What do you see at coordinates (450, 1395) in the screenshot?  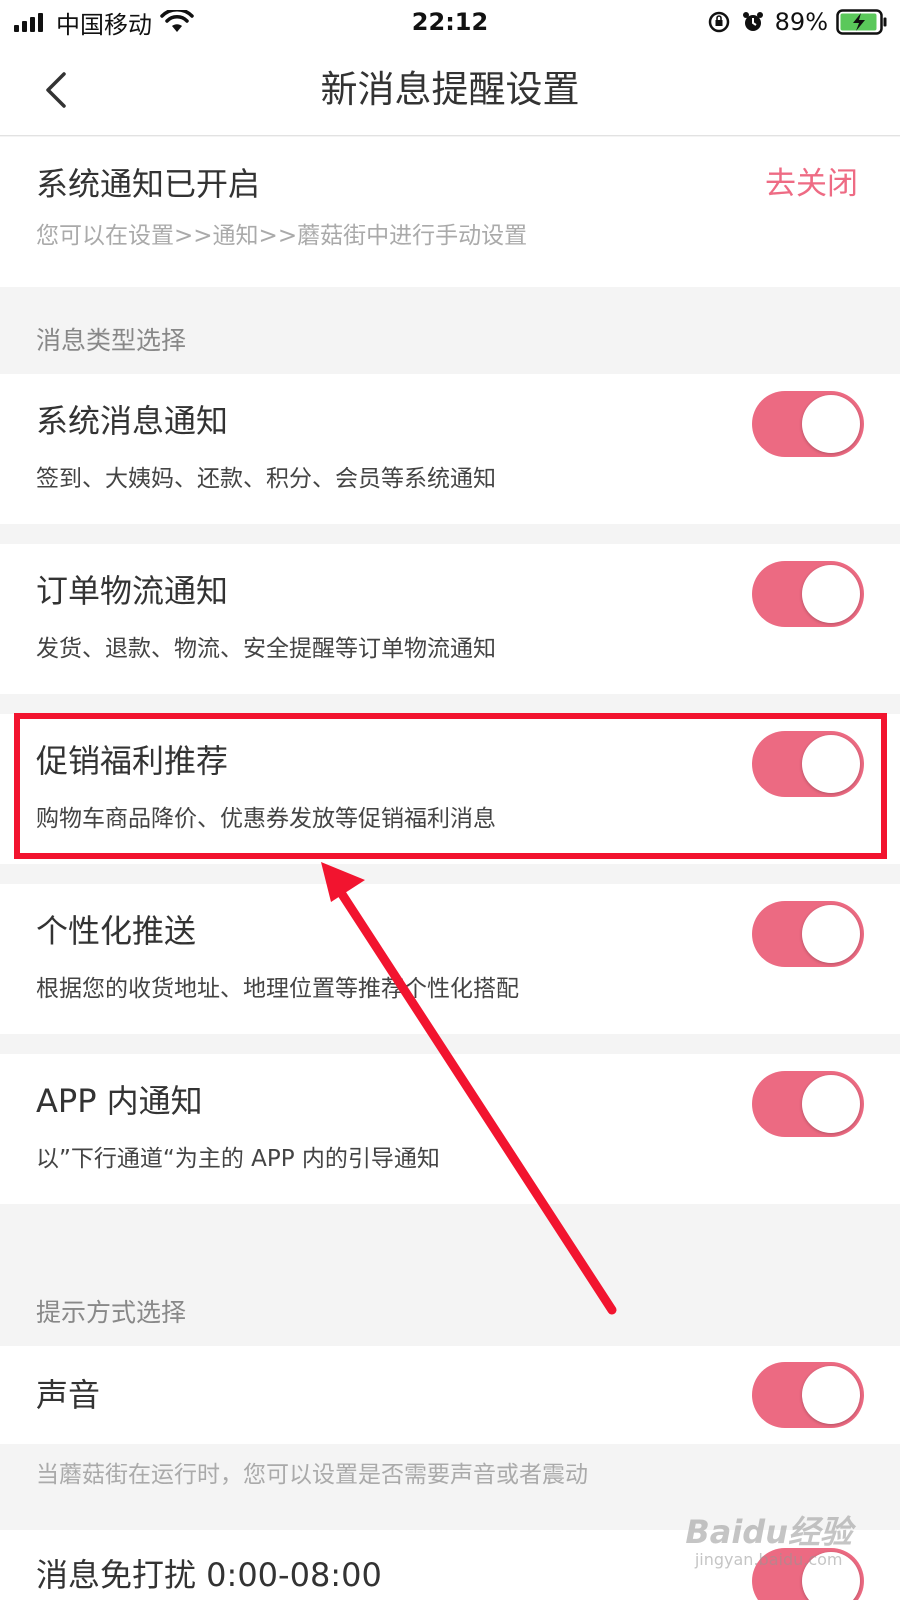 I see `setting-row-sound: 声音` at bounding box center [450, 1395].